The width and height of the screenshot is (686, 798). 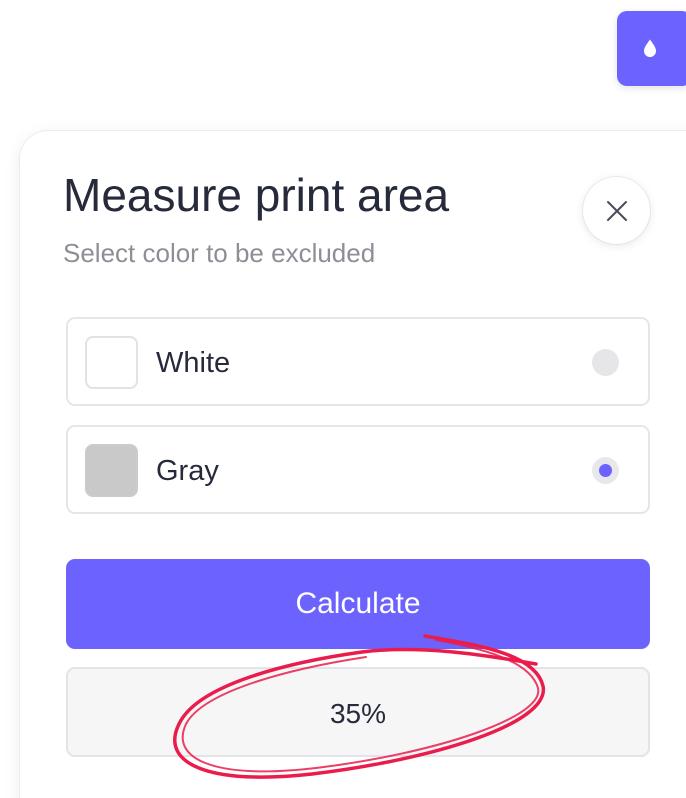 I want to click on option-white: White, so click(x=358, y=361).